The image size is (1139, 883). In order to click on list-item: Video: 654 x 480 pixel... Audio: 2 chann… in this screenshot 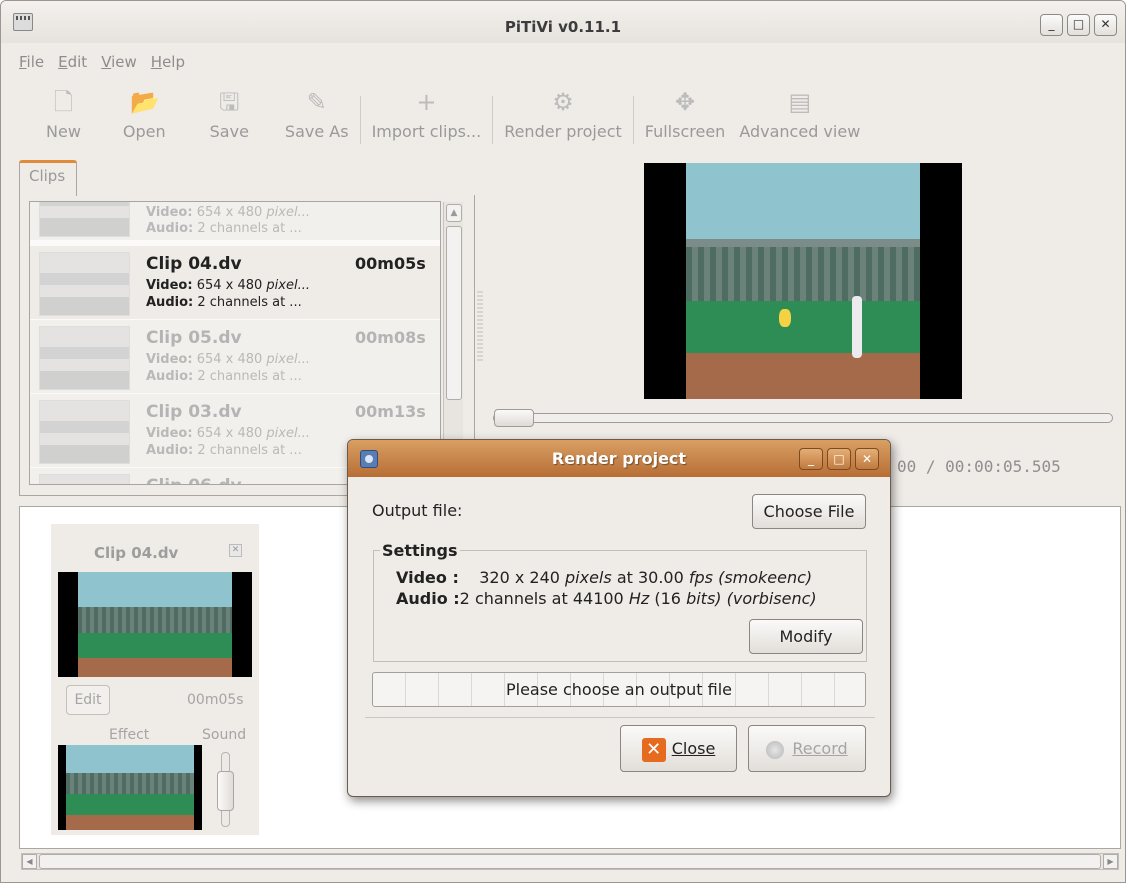, I will do `click(235, 221)`.